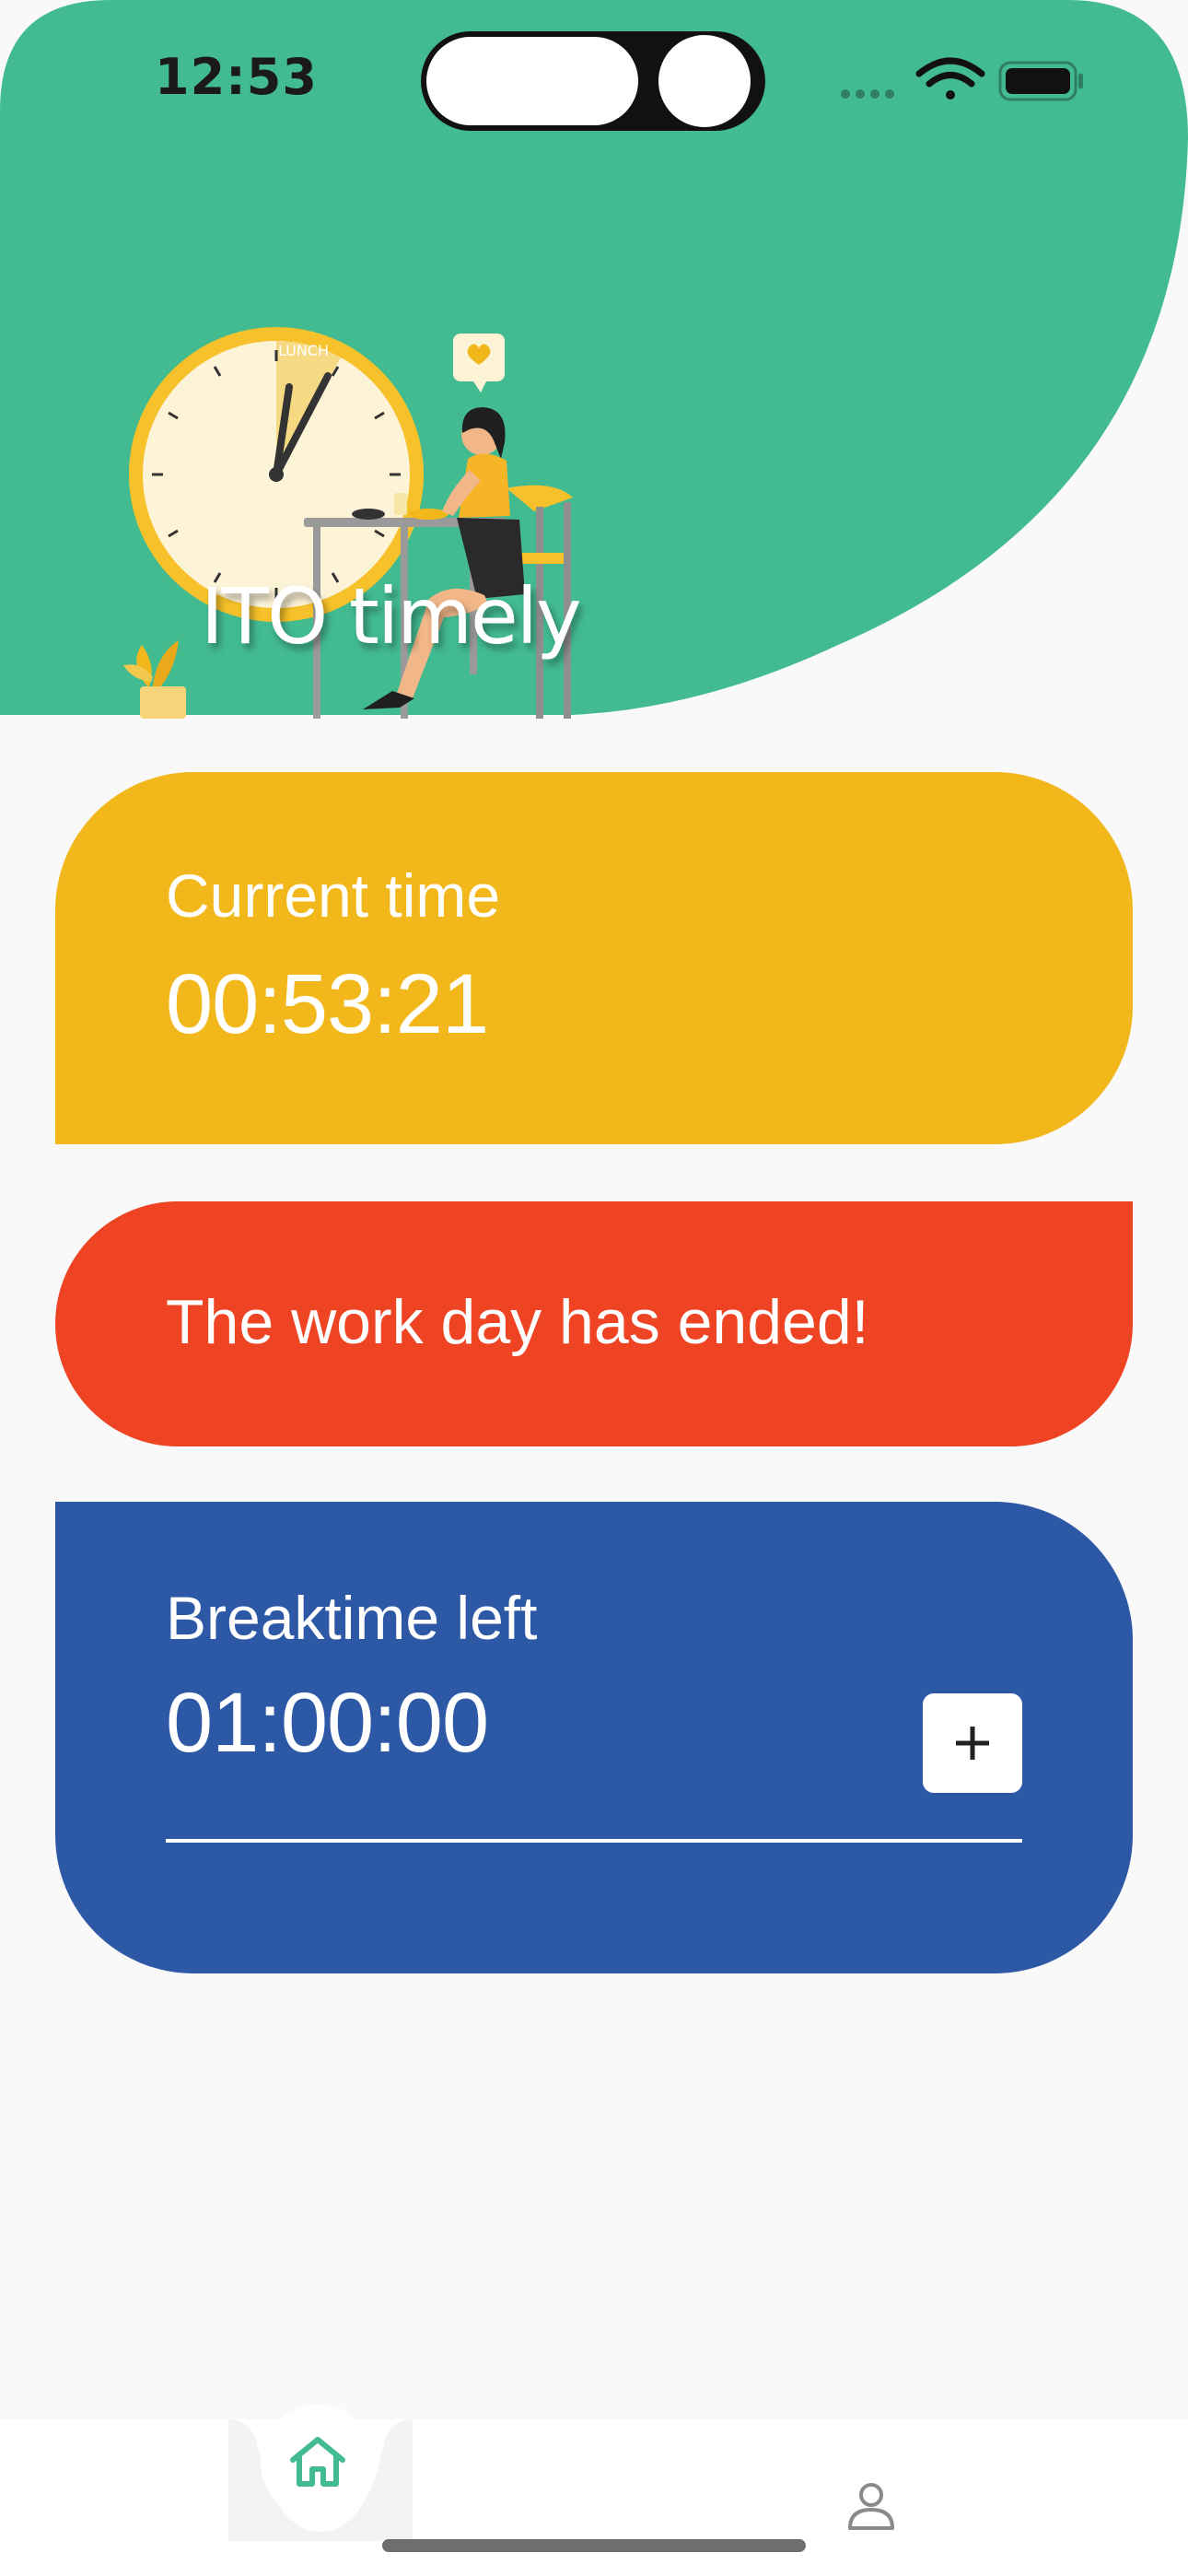 The image size is (1188, 2576). I want to click on home-indicator, so click(594, 2545).